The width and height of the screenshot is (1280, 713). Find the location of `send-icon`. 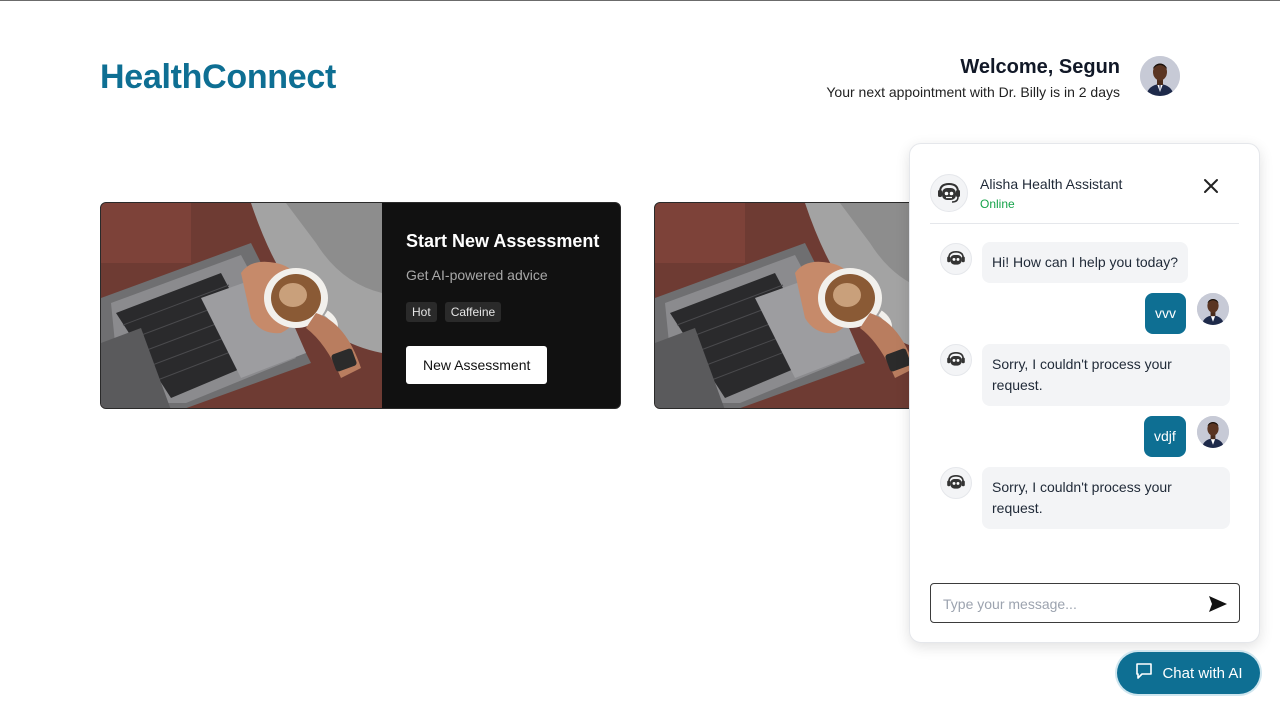

send-icon is located at coordinates (1218, 604).